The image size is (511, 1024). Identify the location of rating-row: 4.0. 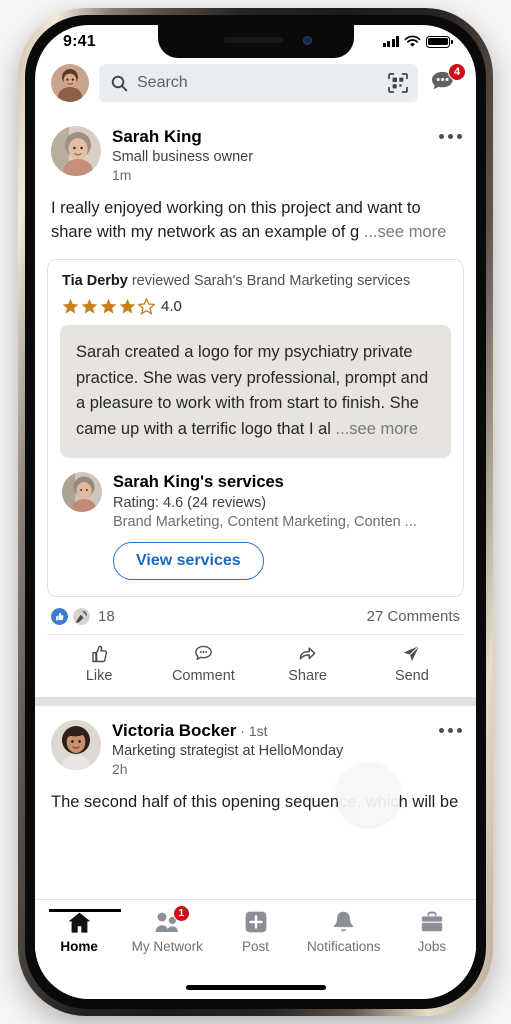
(255, 306).